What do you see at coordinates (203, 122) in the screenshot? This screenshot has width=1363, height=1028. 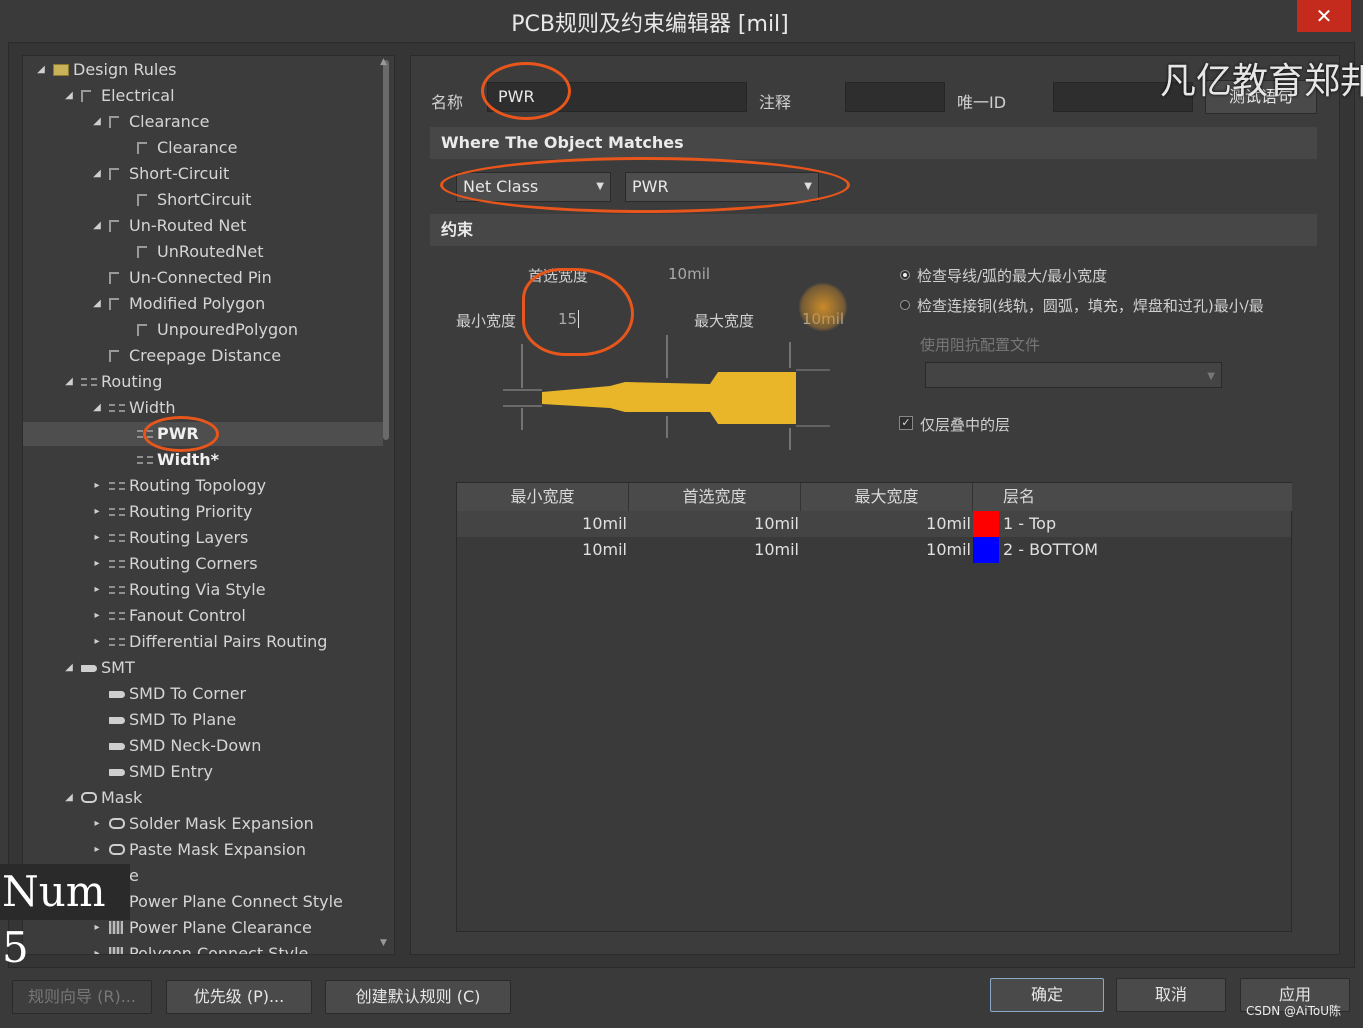 I see `tree-item: ◢ Clearance` at bounding box center [203, 122].